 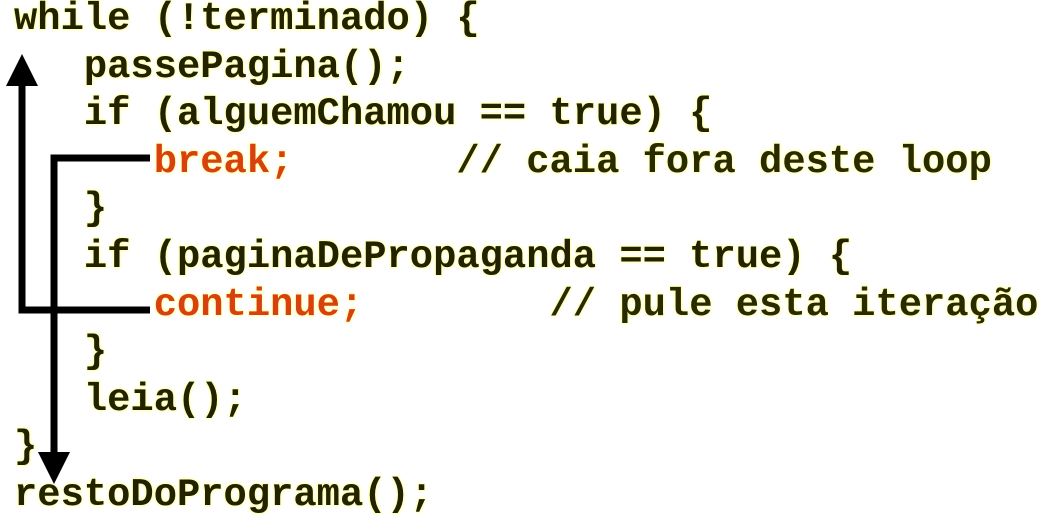 I want to click on flow-arrows, so click(x=78, y=269).